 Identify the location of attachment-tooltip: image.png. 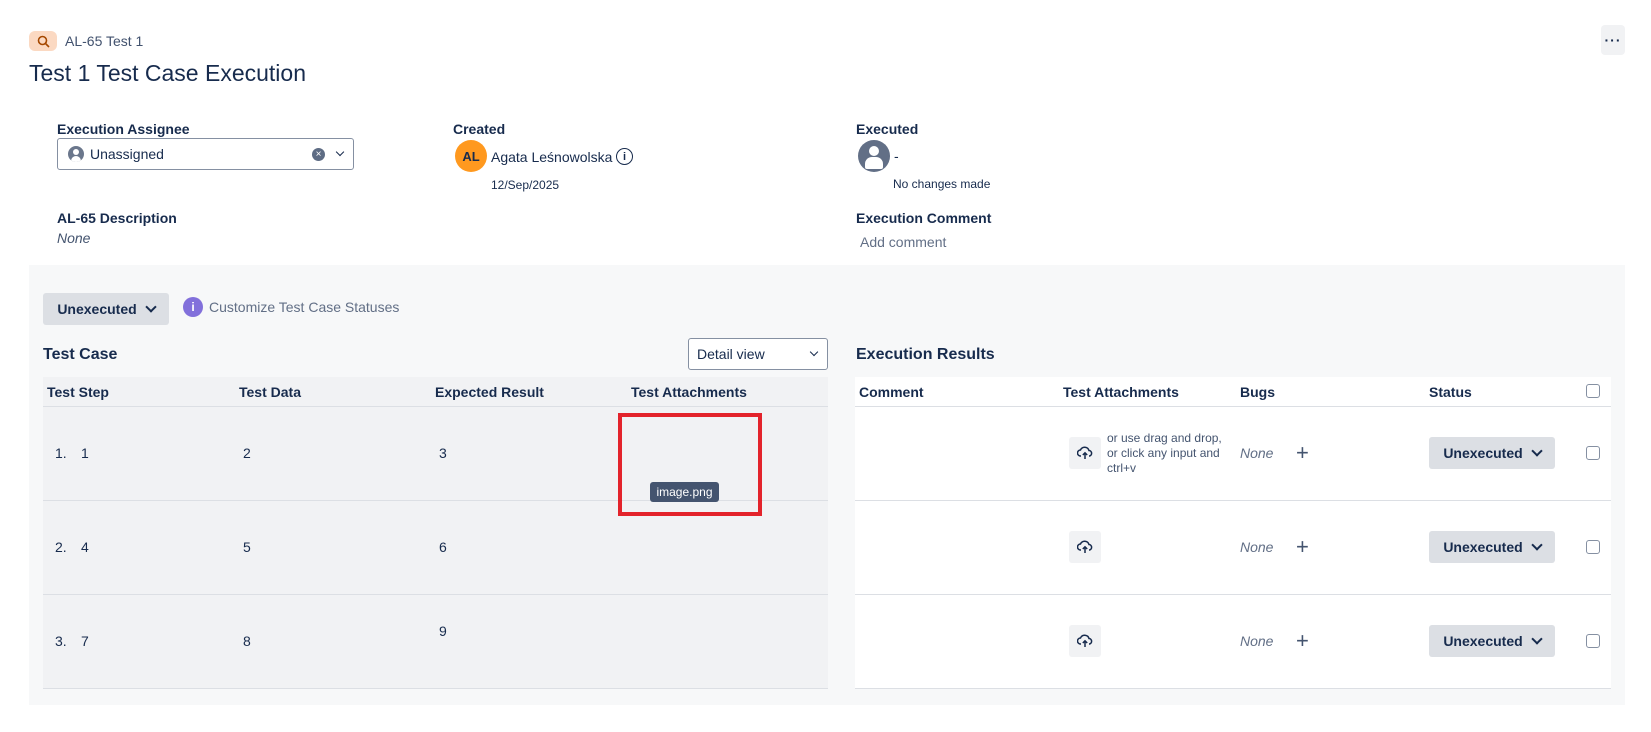
(684, 492).